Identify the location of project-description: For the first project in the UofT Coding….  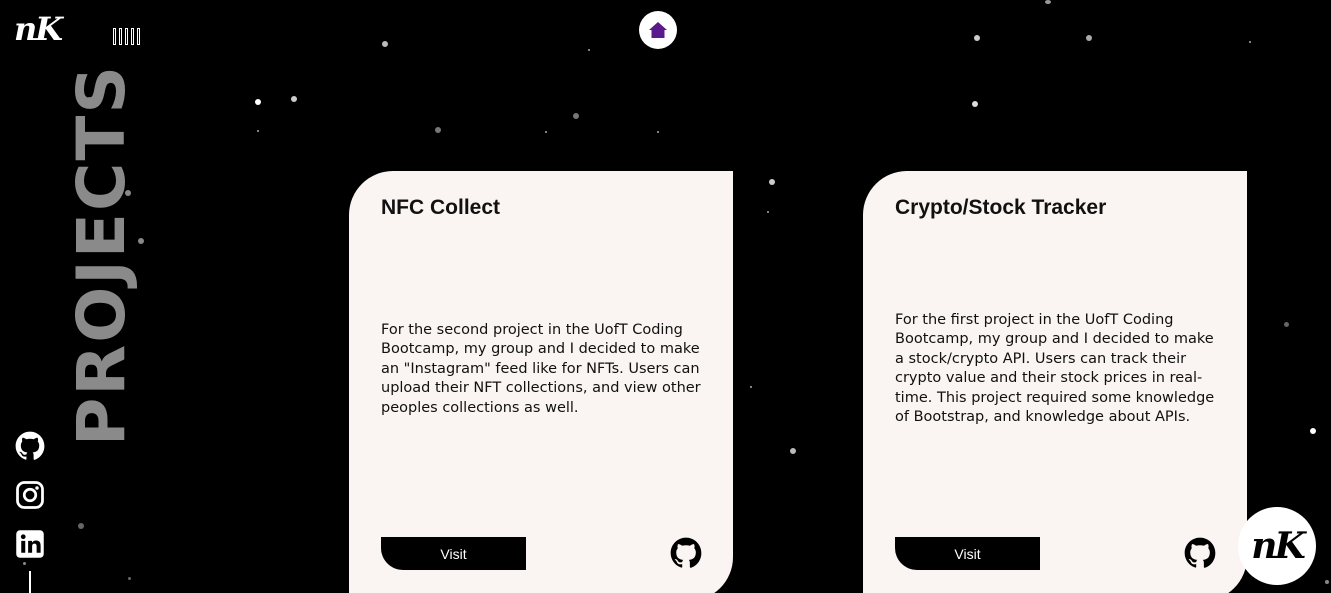
(1055, 369).